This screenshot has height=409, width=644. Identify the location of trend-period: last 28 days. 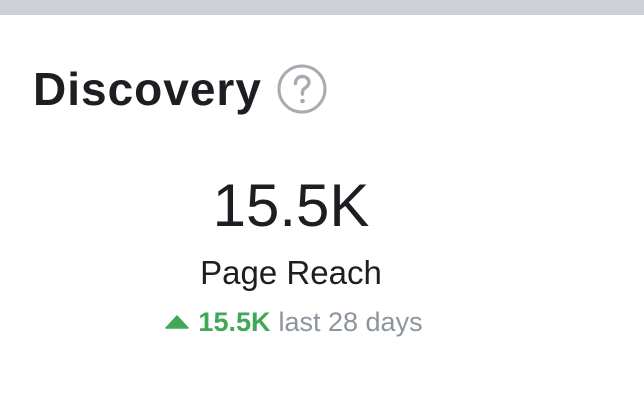
(350, 322).